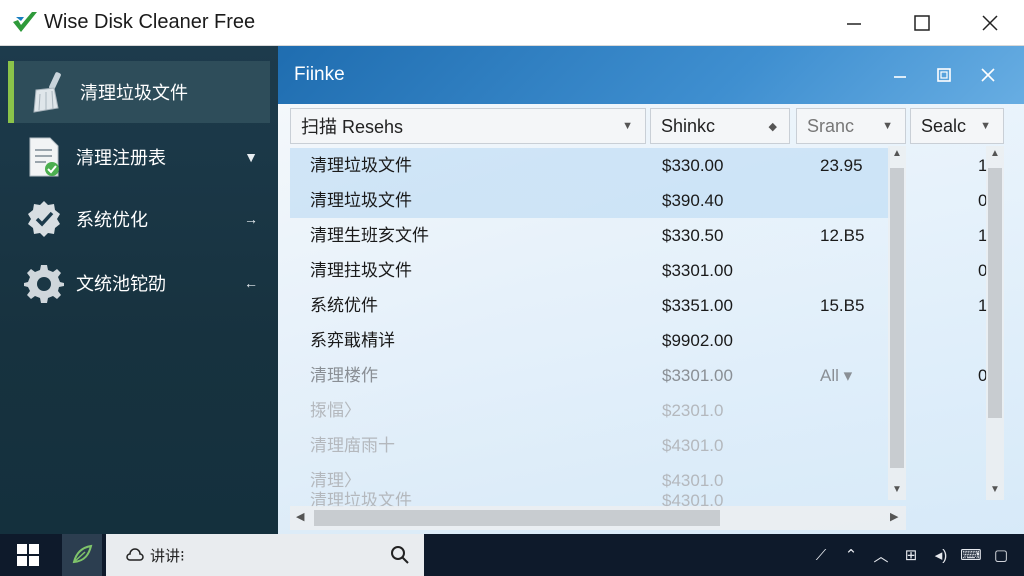  What do you see at coordinates (638, 235) in the screenshot?
I see `table-row: 清理生班亥文件 $330.50 12.B5 1` at bounding box center [638, 235].